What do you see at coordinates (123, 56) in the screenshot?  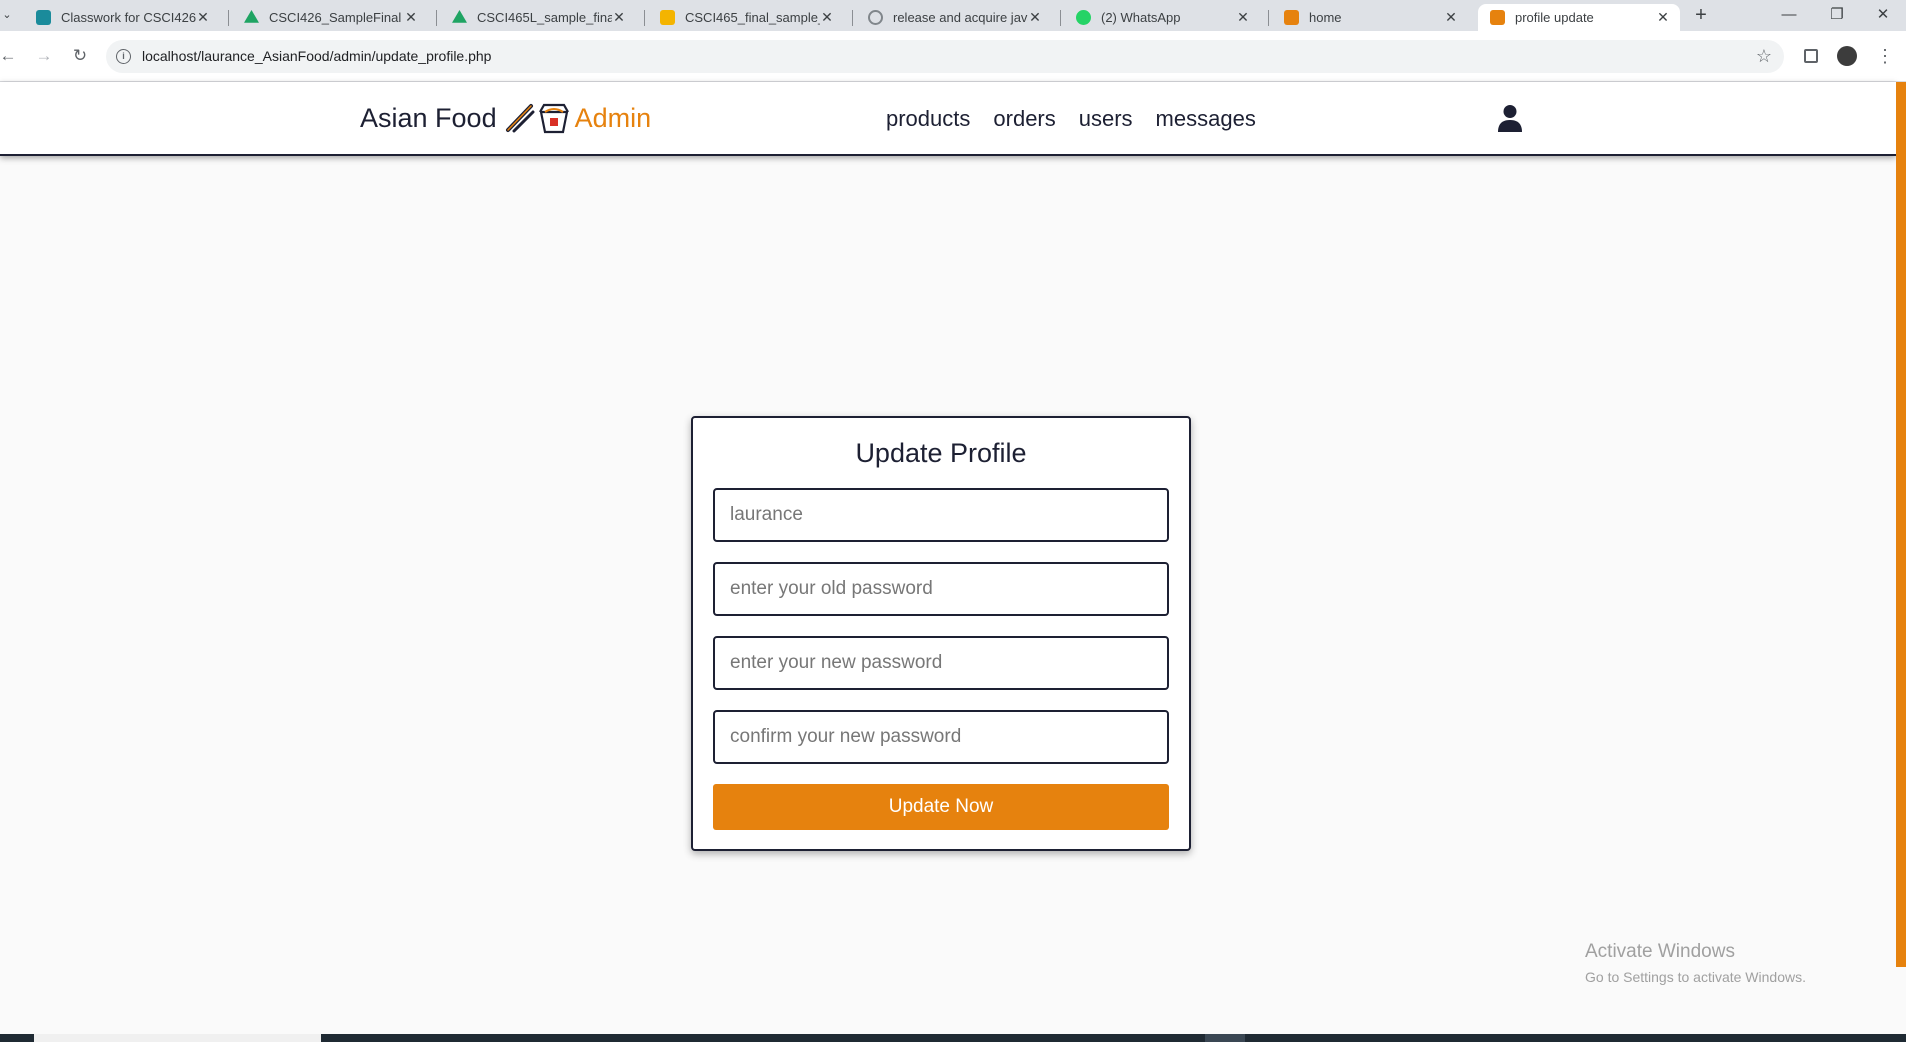 I see `site-info-icon: i` at bounding box center [123, 56].